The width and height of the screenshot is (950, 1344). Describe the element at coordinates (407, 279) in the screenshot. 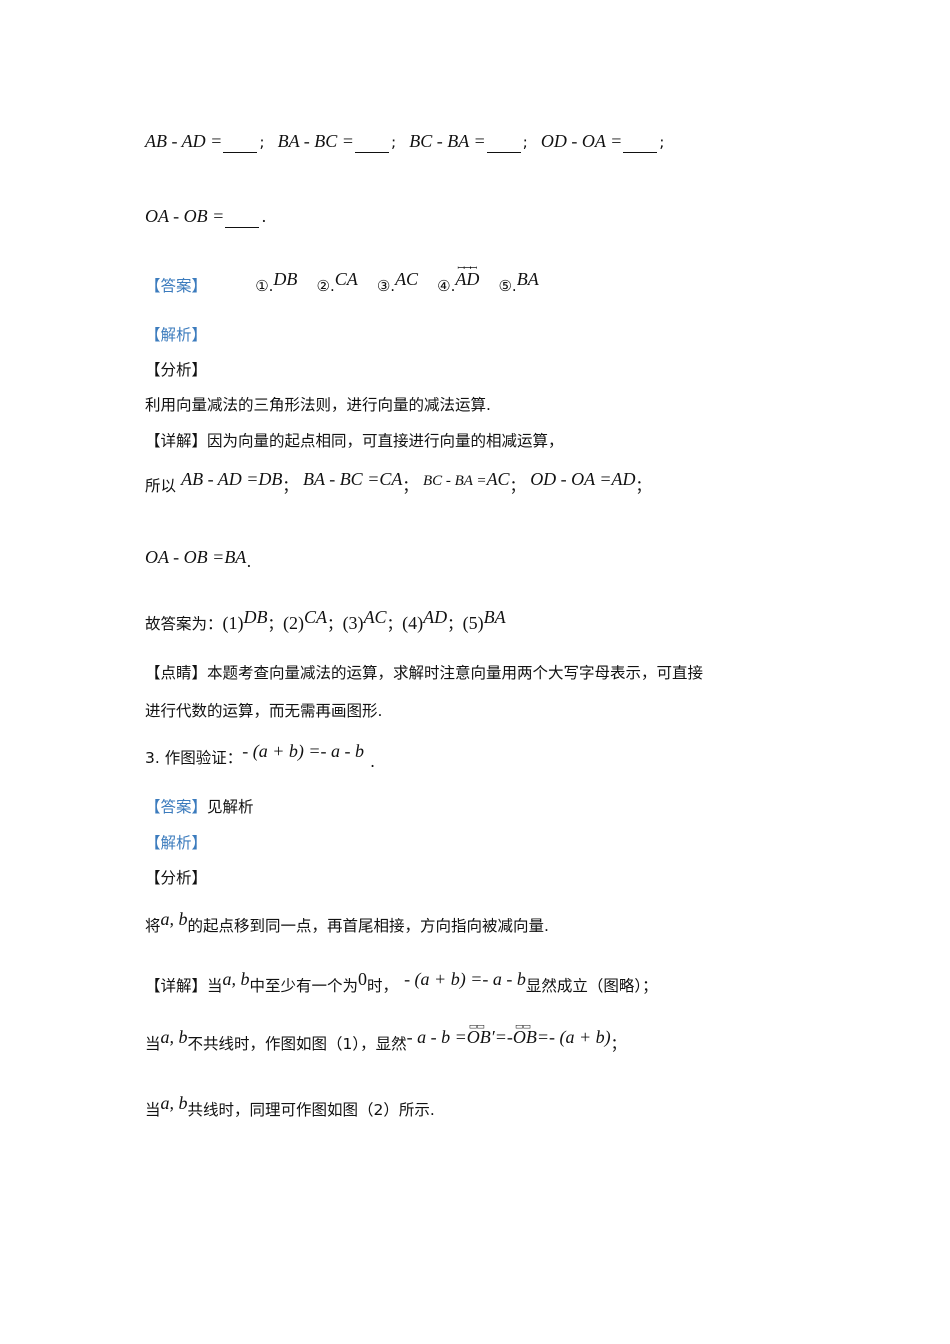

I see `answer-value: AC` at that location.